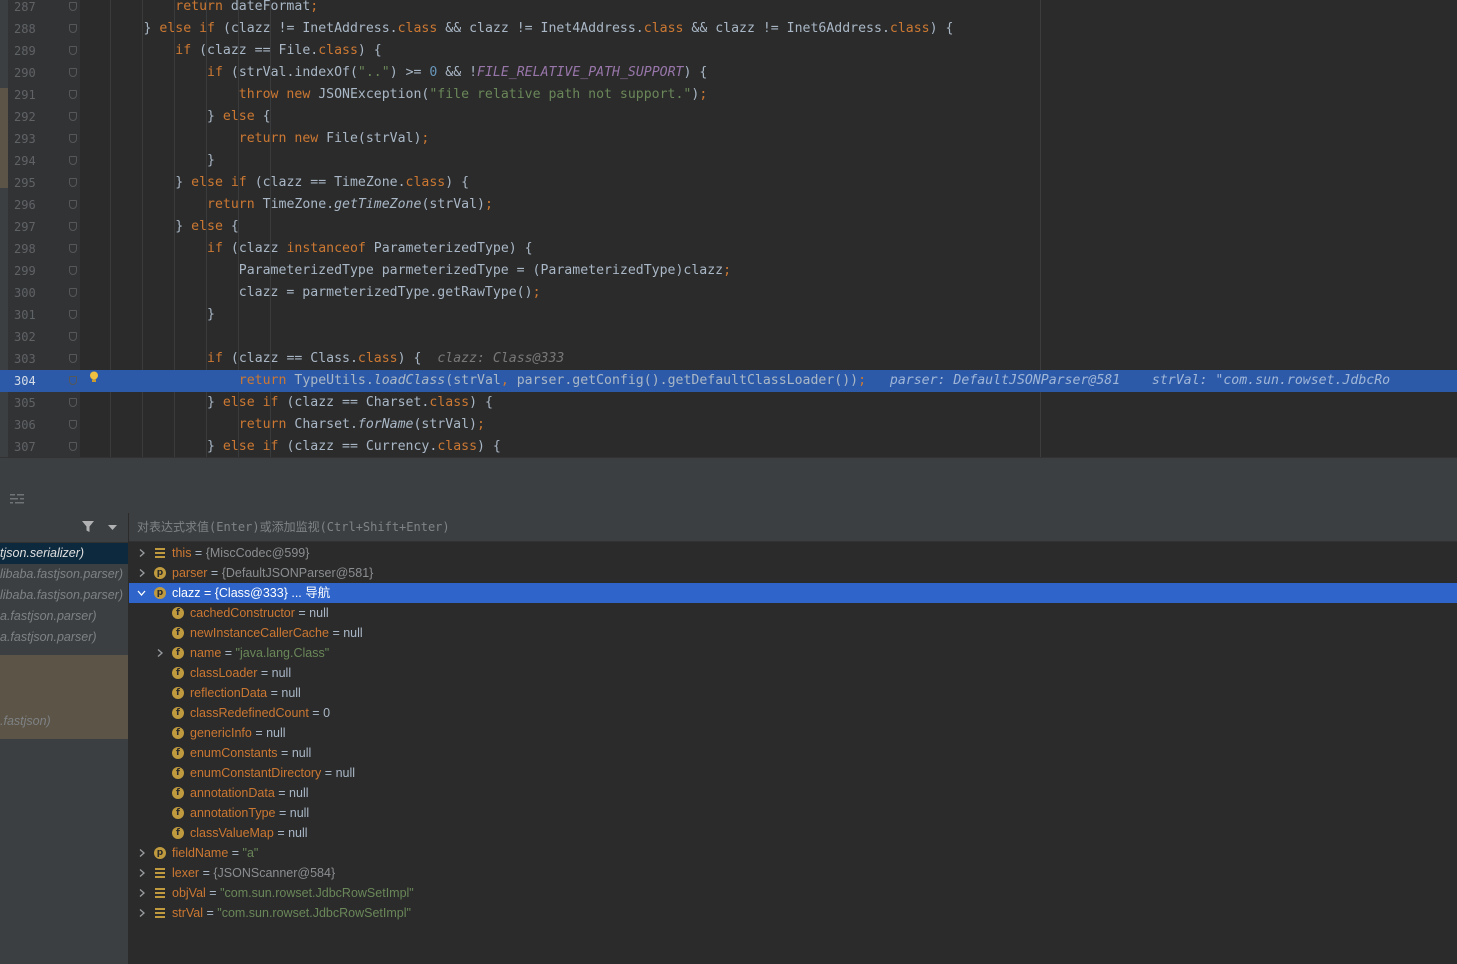 This screenshot has height=964, width=1457. I want to click on lightbulb-icon, so click(94, 377).